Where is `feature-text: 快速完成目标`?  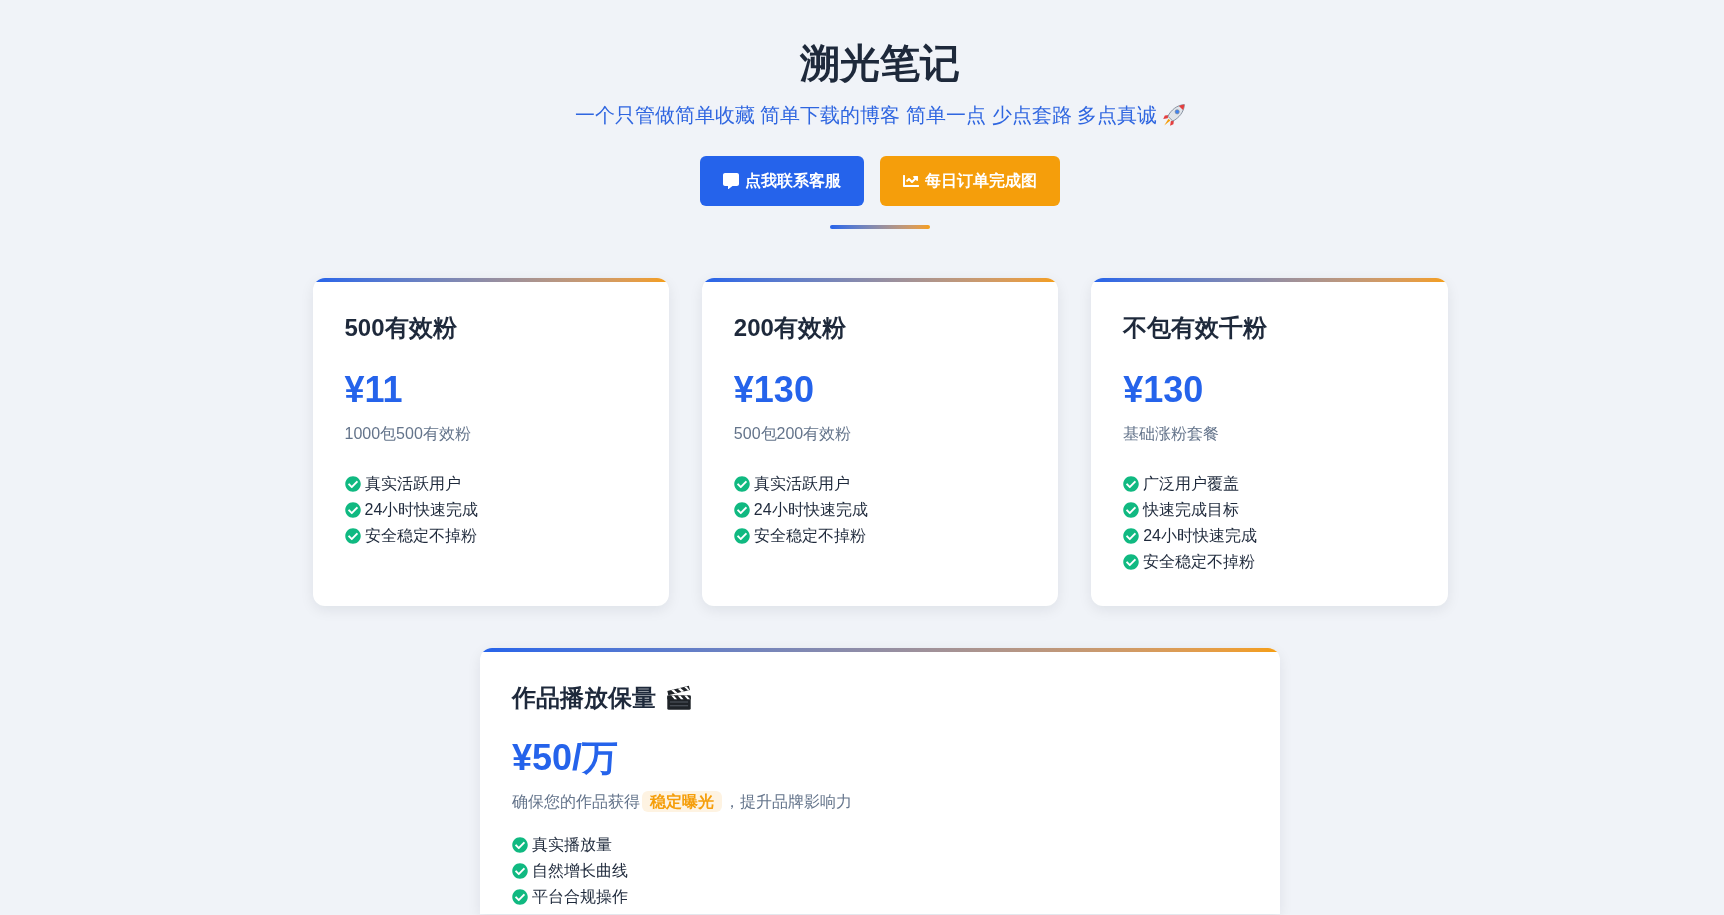 feature-text: 快速完成目标 is located at coordinates (1191, 510).